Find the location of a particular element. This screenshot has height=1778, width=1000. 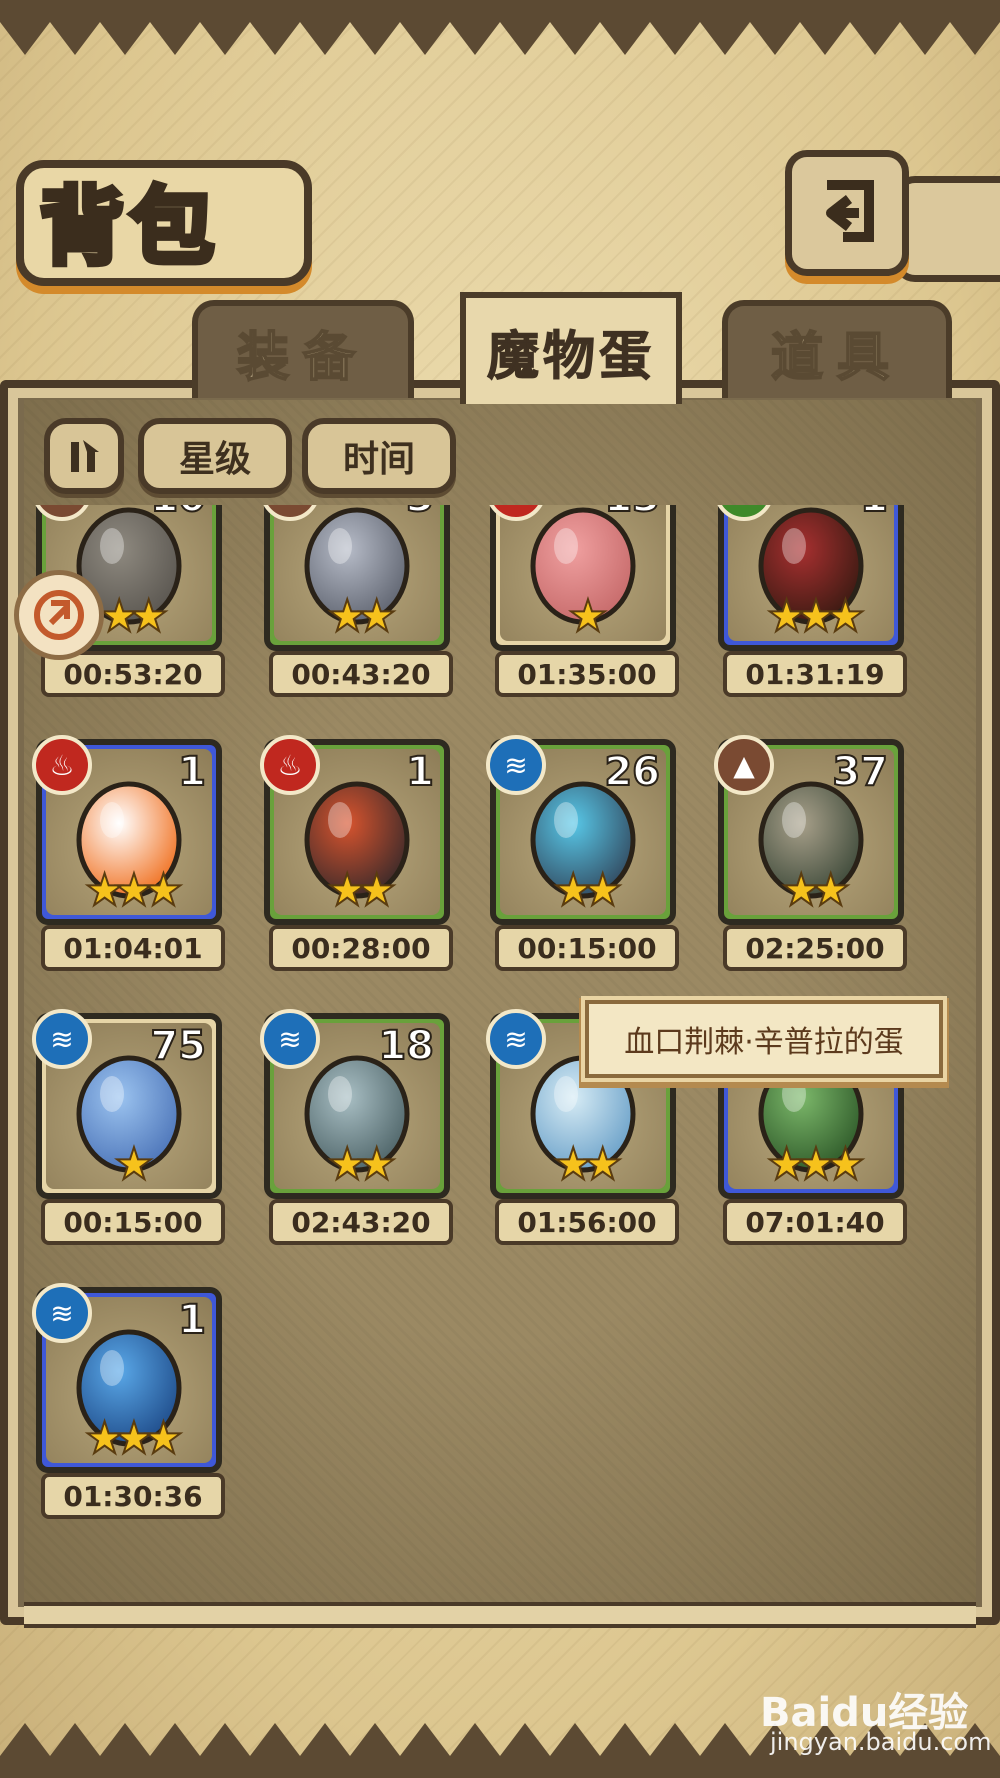

egg-card: ≋ 1 ★★★ is located at coordinates (127, 1378).